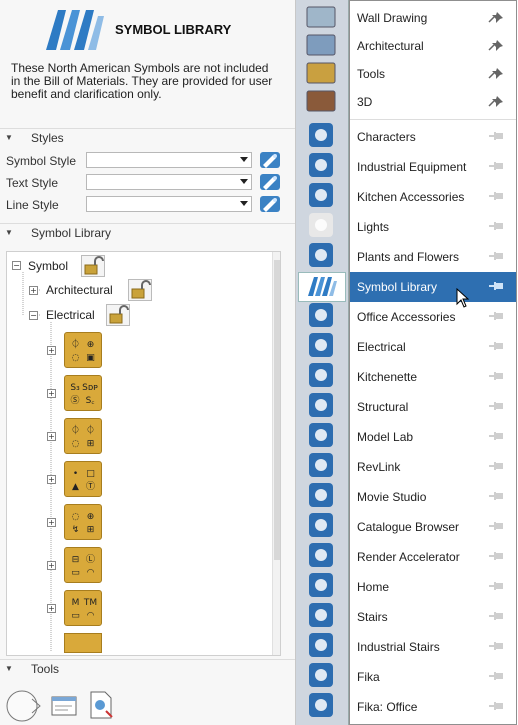 The image size is (518, 725). What do you see at coordinates (83, 436) in the screenshot?
I see `symbol-folder-icon: ⏀ ⏀ ◌ ⊞` at bounding box center [83, 436].